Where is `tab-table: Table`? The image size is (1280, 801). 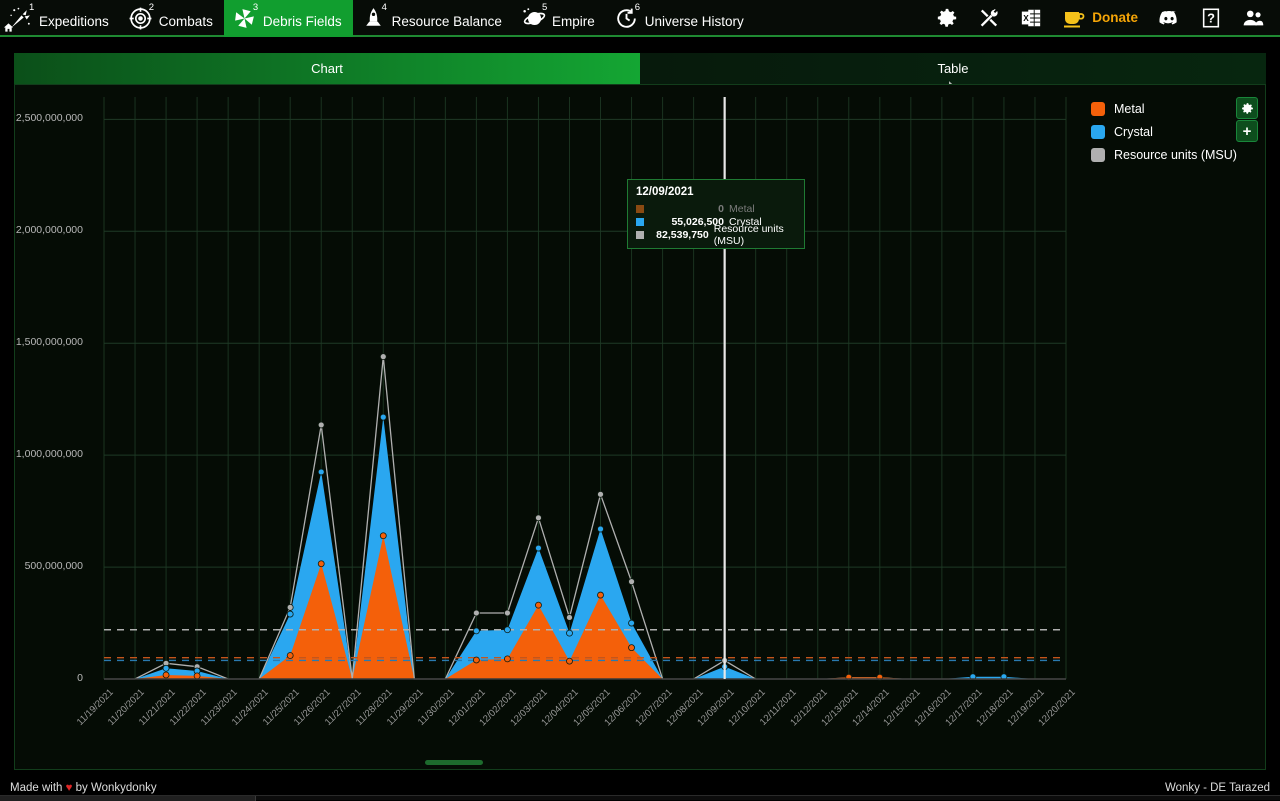 tab-table: Table is located at coordinates (953, 73).